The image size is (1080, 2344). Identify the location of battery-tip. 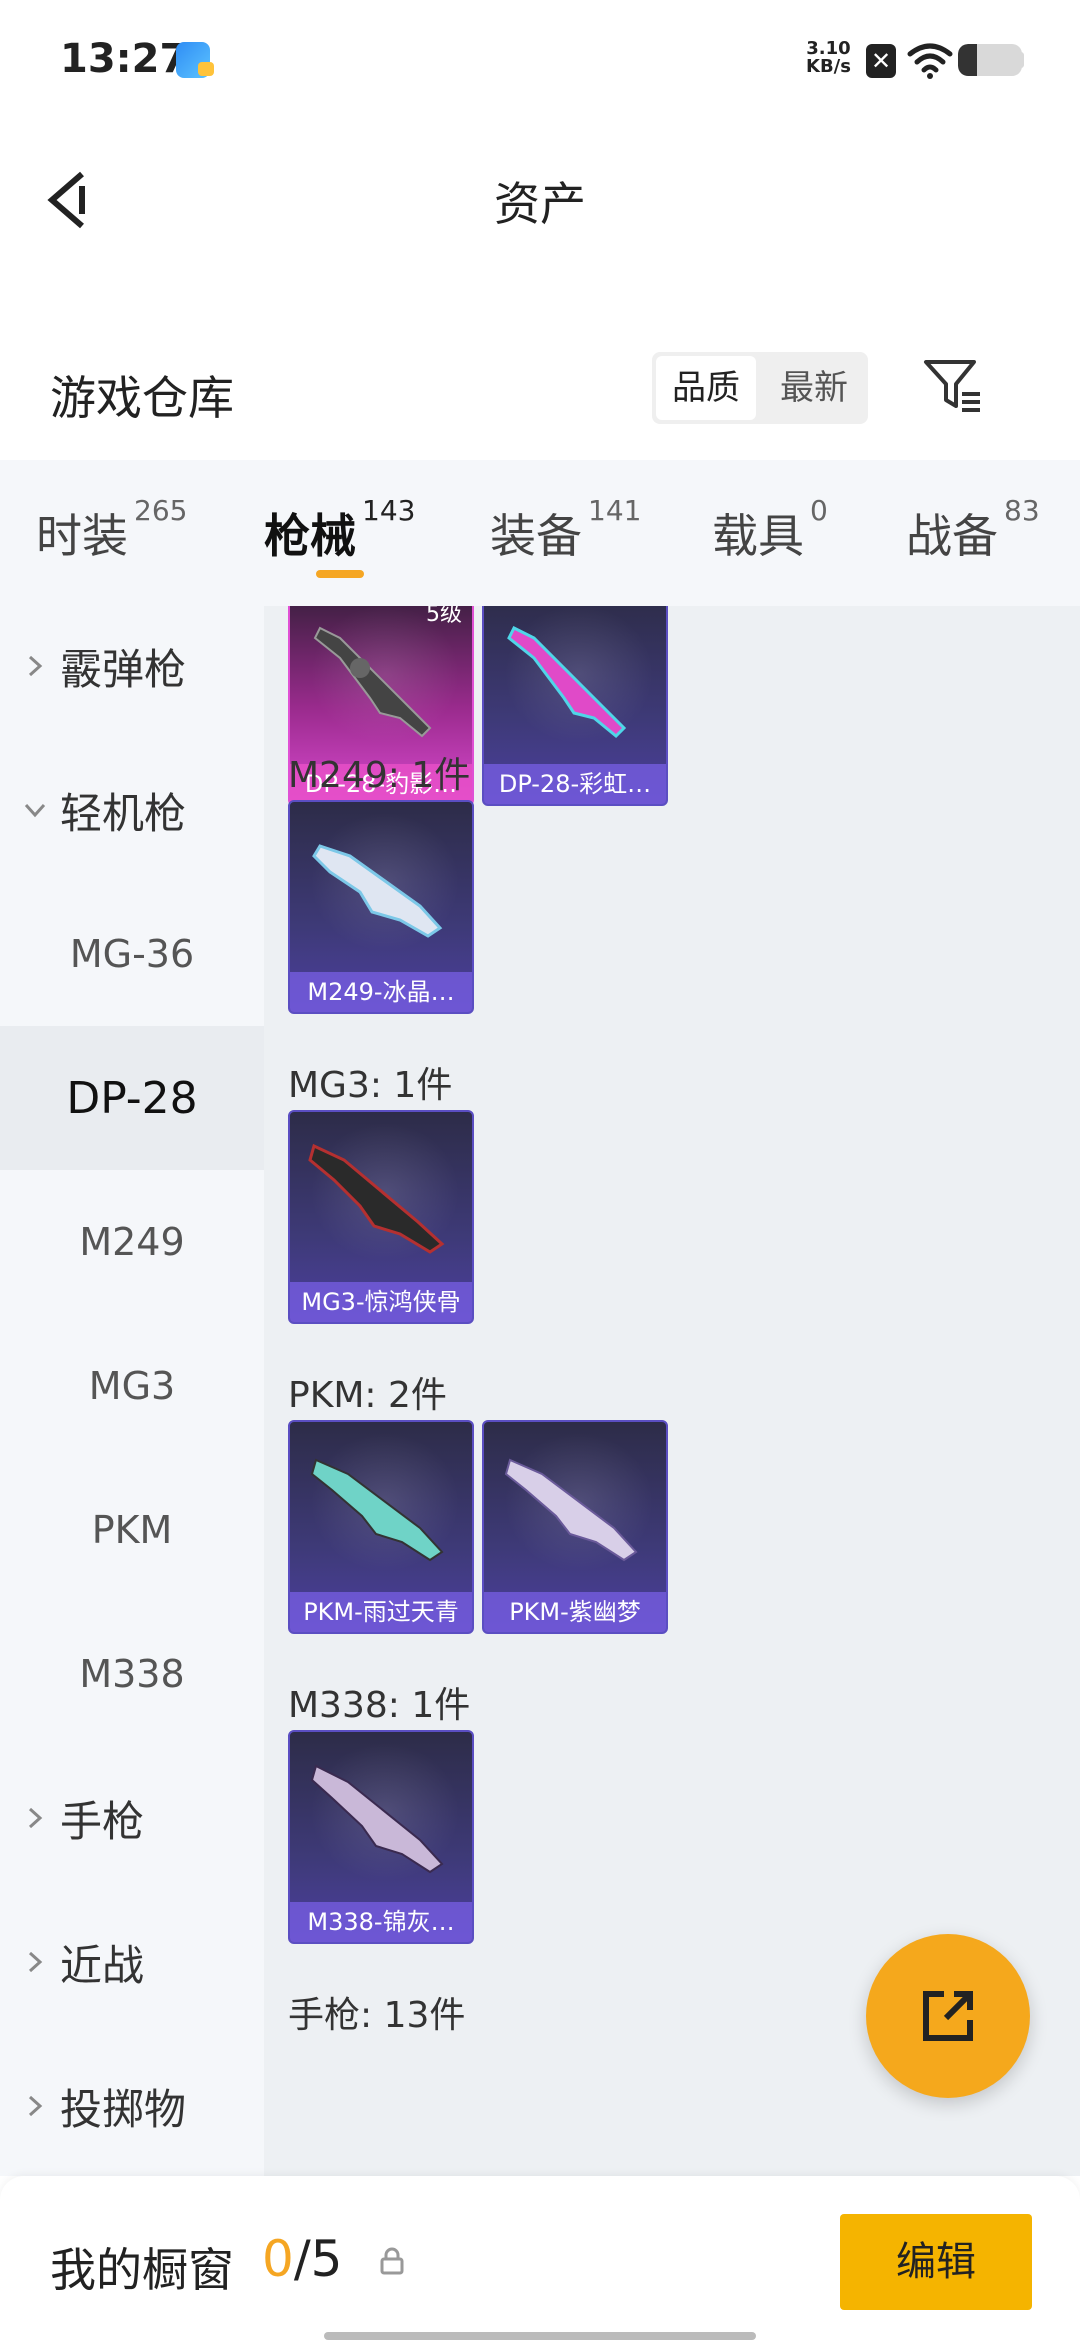
(1021, 60).